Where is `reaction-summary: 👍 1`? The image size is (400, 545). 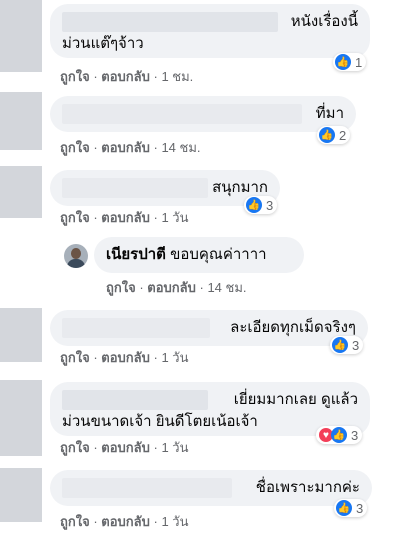 reaction-summary: 👍 1 is located at coordinates (350, 62).